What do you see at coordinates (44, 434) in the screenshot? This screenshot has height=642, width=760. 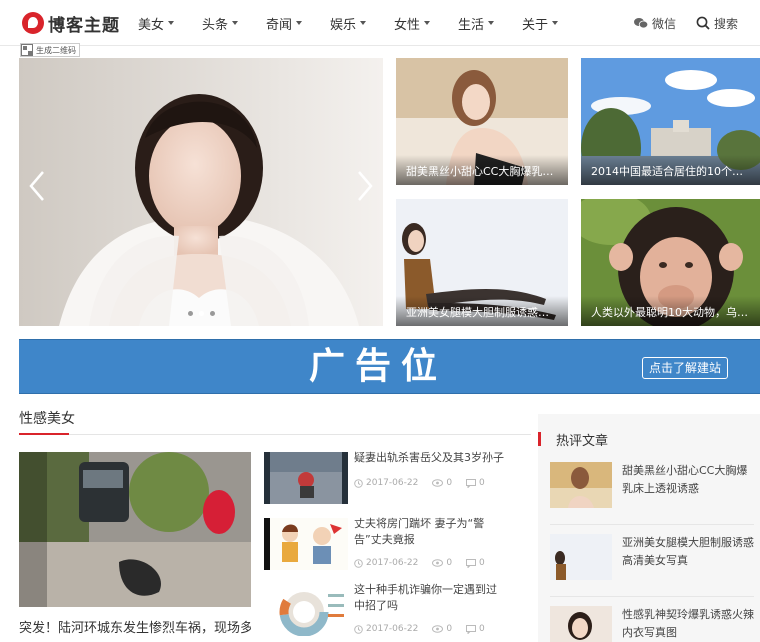 I see `section-title-underline` at bounding box center [44, 434].